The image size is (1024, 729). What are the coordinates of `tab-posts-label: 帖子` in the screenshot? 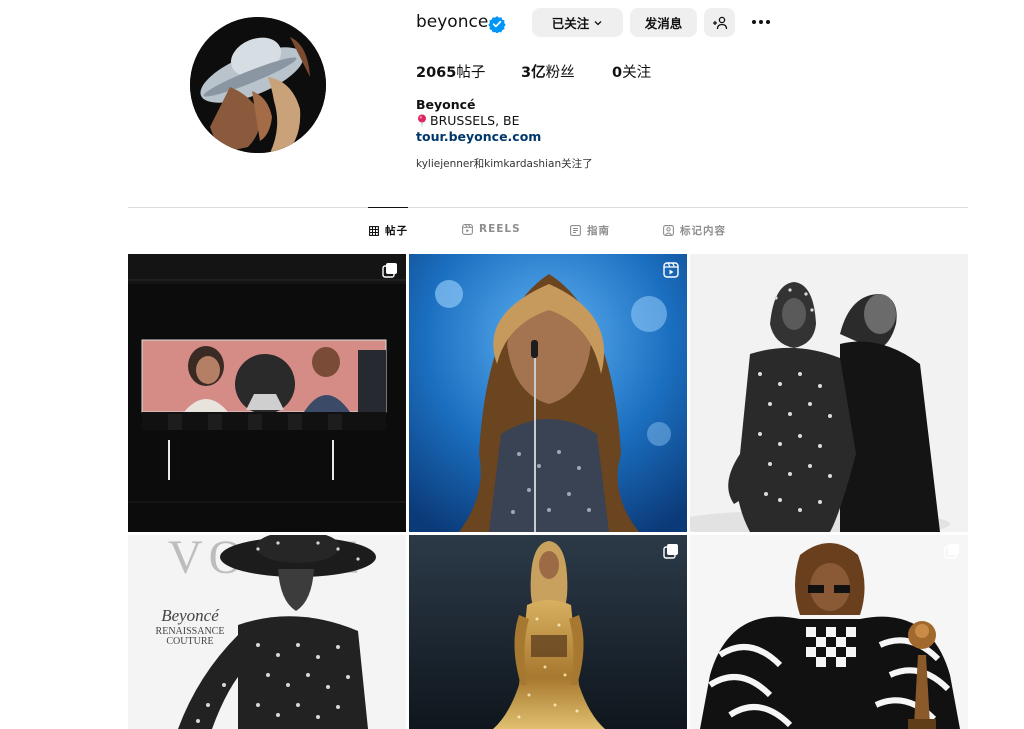 It's located at (396, 231).